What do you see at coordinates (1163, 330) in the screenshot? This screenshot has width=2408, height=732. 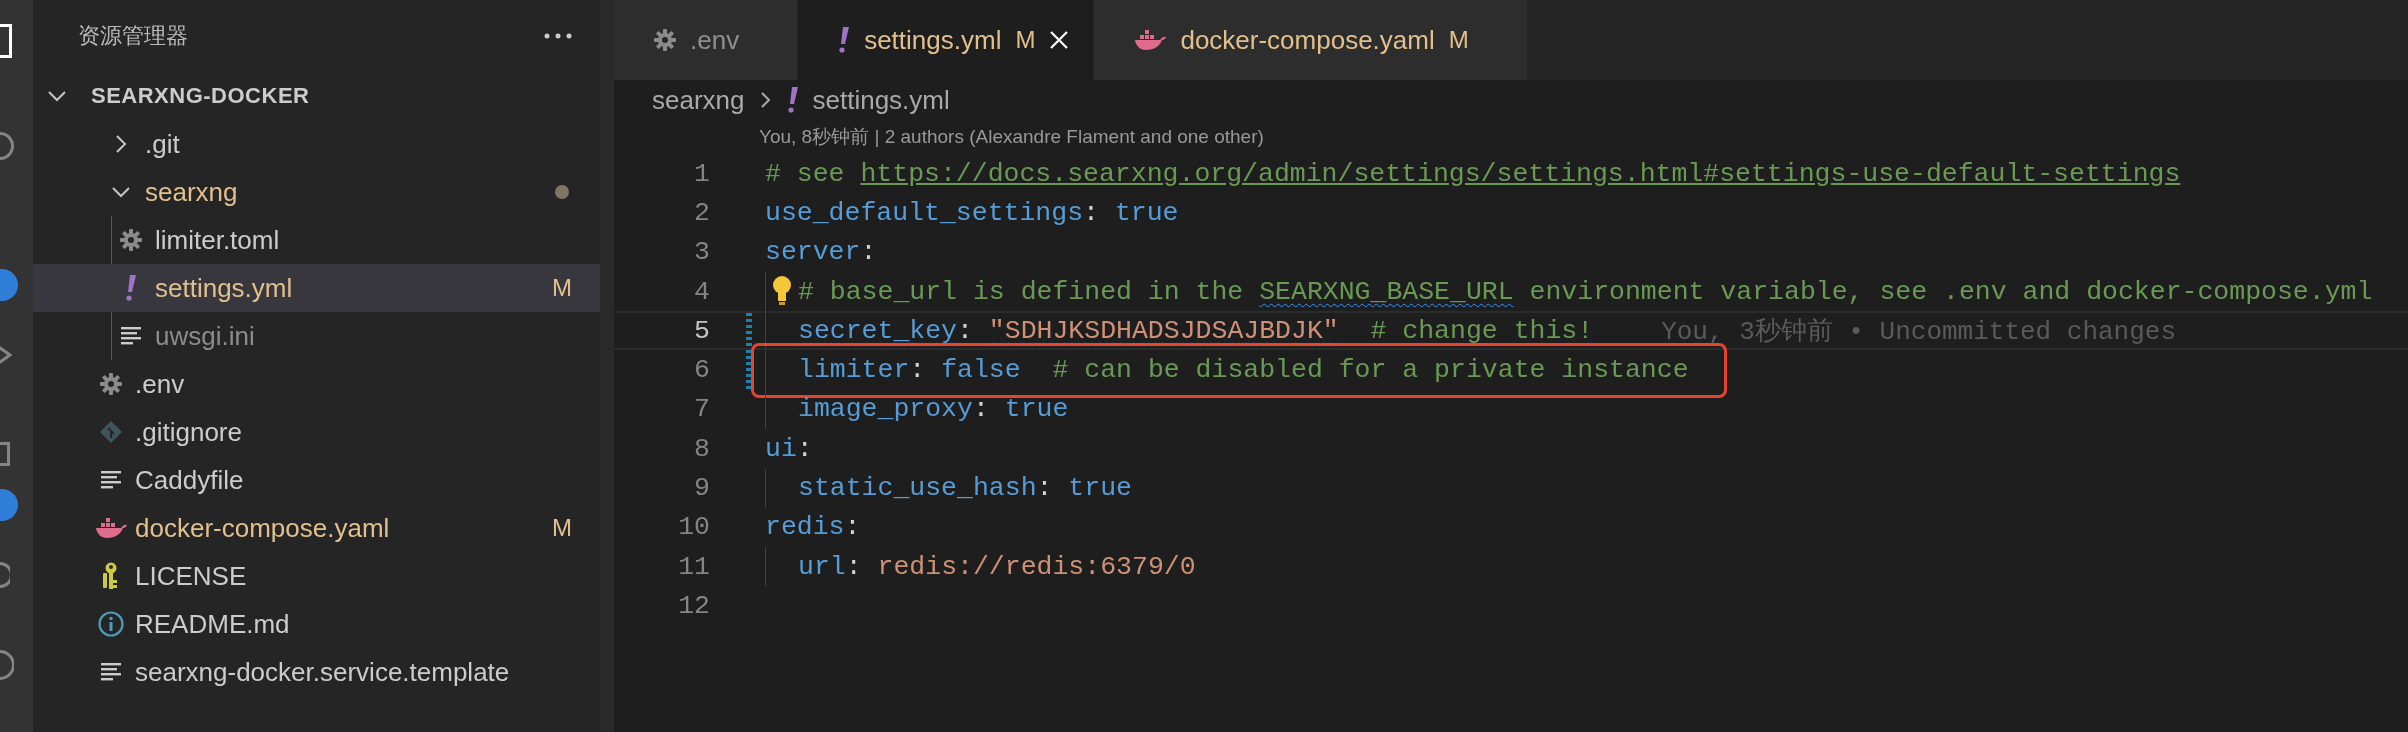 I see `code-text: "SDHJKSDHADSJDSAJBDJK"` at bounding box center [1163, 330].